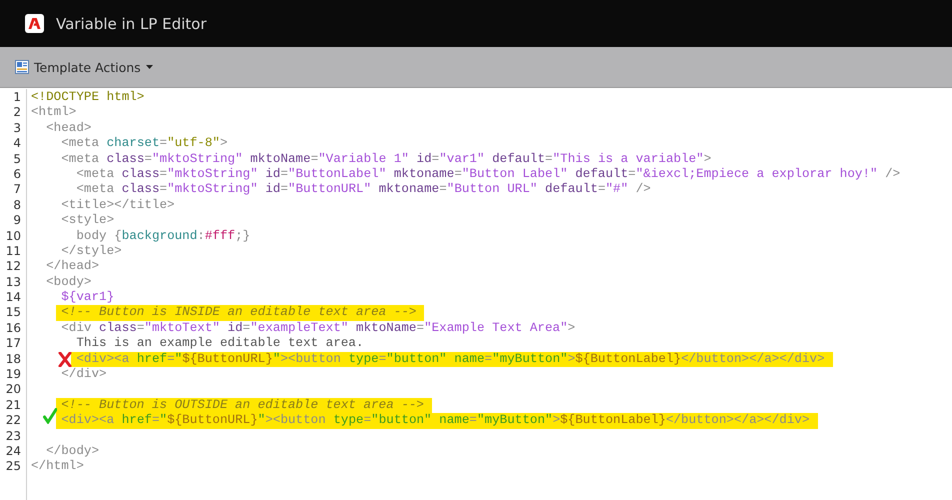 This screenshot has height=500, width=952. Describe the element at coordinates (488, 174) in the screenshot. I see `code-line: <meta class="mktoString" id="ButtonLabel" mktoname="Button Label" default="&iexcl;Empiece a explorar hoy!" />` at that location.